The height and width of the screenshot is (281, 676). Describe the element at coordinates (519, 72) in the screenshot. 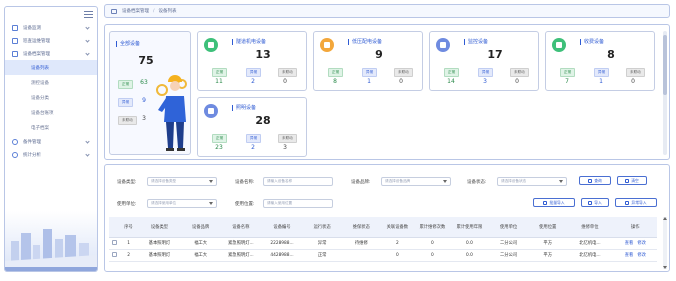

I see `off-badge: 未联动` at that location.